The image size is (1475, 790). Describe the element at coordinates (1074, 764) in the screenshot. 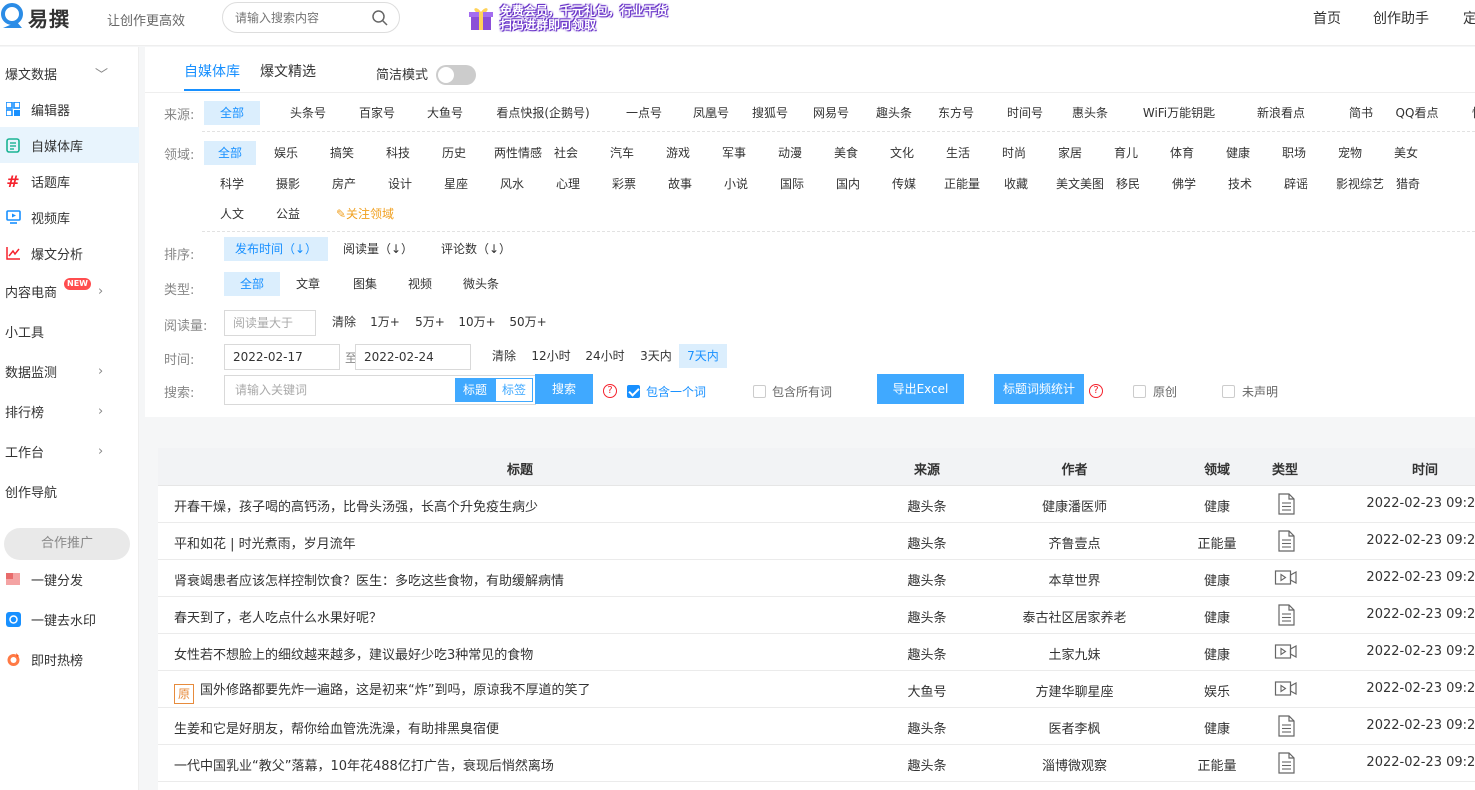

I see `row-author: 淄博微观察` at that location.